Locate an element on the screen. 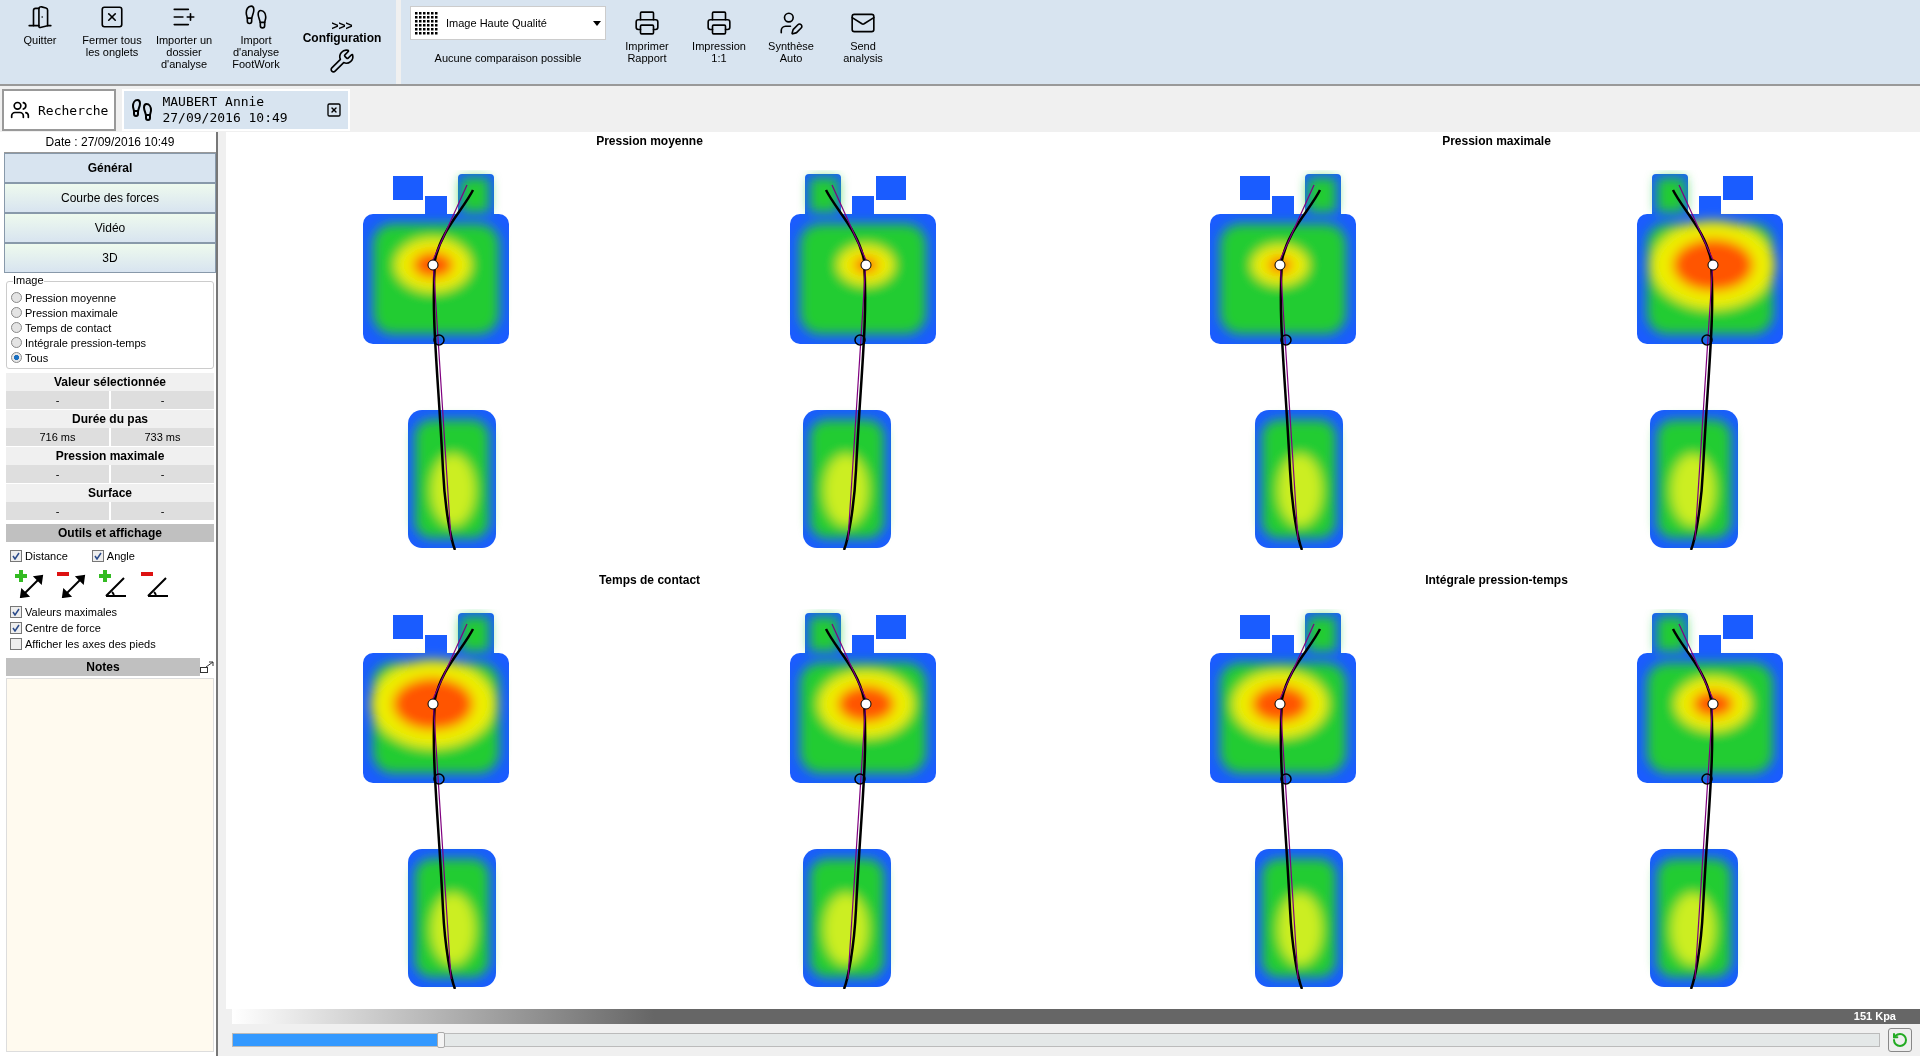 Image resolution: width=1920 pixels, height=1056 pixels. comparison-note: Aucune comparaison possible is located at coordinates (508, 58).